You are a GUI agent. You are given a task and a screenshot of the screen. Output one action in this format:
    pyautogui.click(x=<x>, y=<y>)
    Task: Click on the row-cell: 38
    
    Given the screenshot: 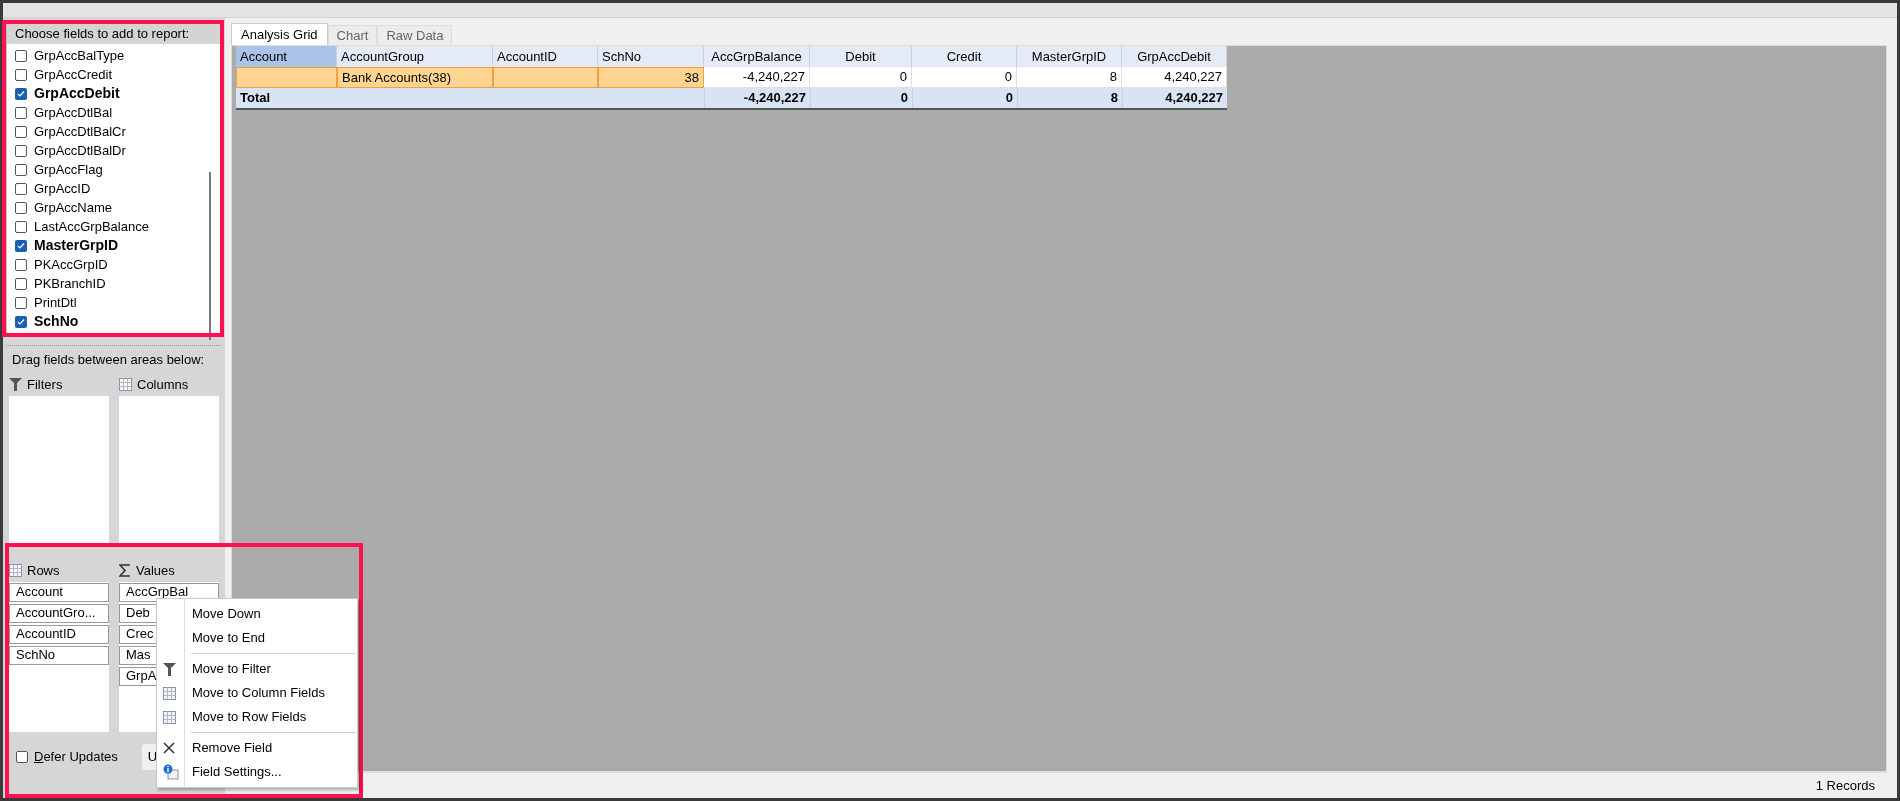 What is the action you would take?
    pyautogui.click(x=651, y=77)
    